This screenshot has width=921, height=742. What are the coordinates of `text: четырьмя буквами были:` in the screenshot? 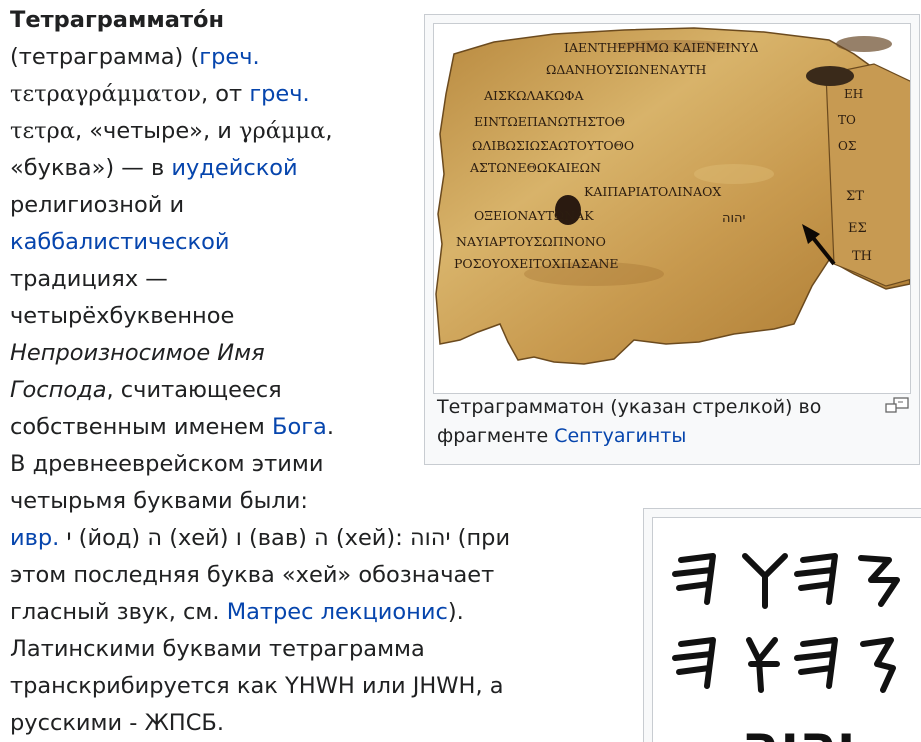 It's located at (159, 501).